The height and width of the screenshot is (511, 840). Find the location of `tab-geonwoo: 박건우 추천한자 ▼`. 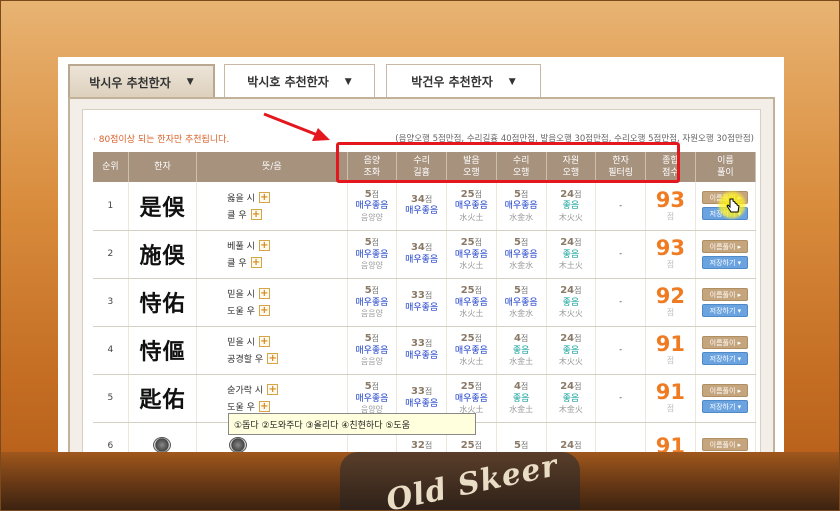

tab-geonwoo: 박건우 추천한자 ▼ is located at coordinates (463, 81).